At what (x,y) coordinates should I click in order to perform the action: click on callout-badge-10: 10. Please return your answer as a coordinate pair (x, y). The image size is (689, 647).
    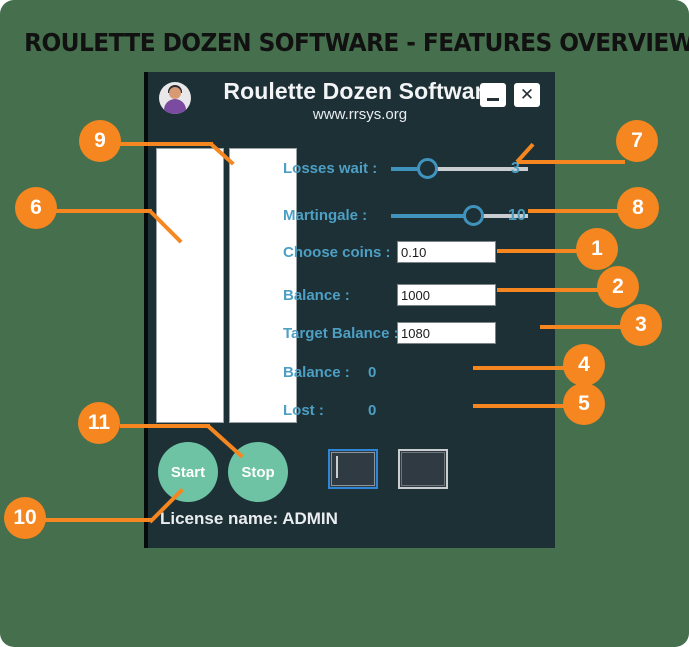
    Looking at the image, I should click on (25, 518).